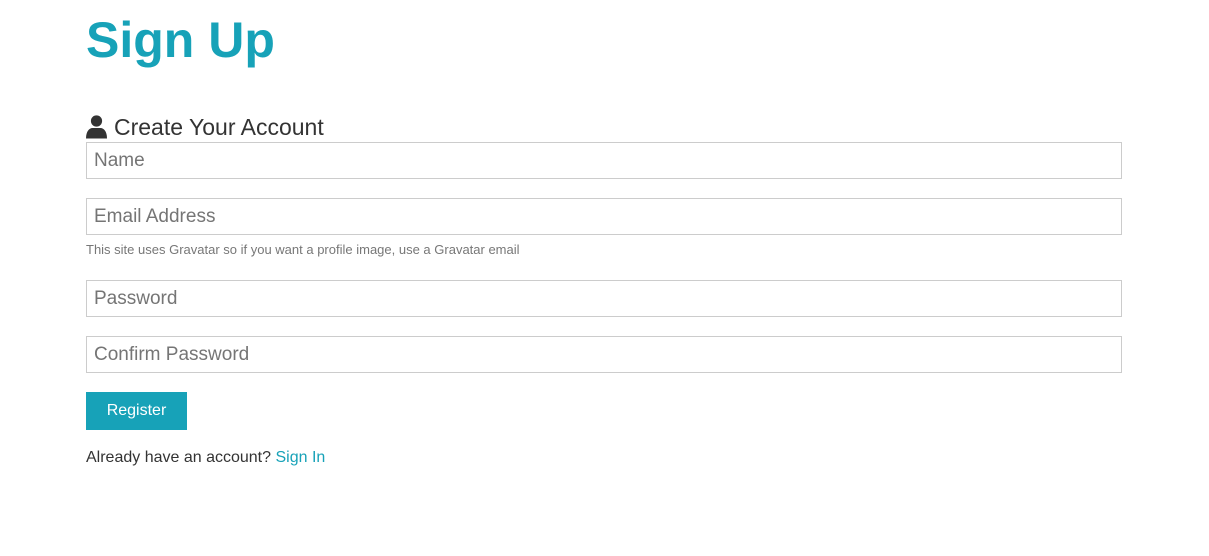  I want to click on signin-prompt: Already have an account? Sign In, so click(205, 458).